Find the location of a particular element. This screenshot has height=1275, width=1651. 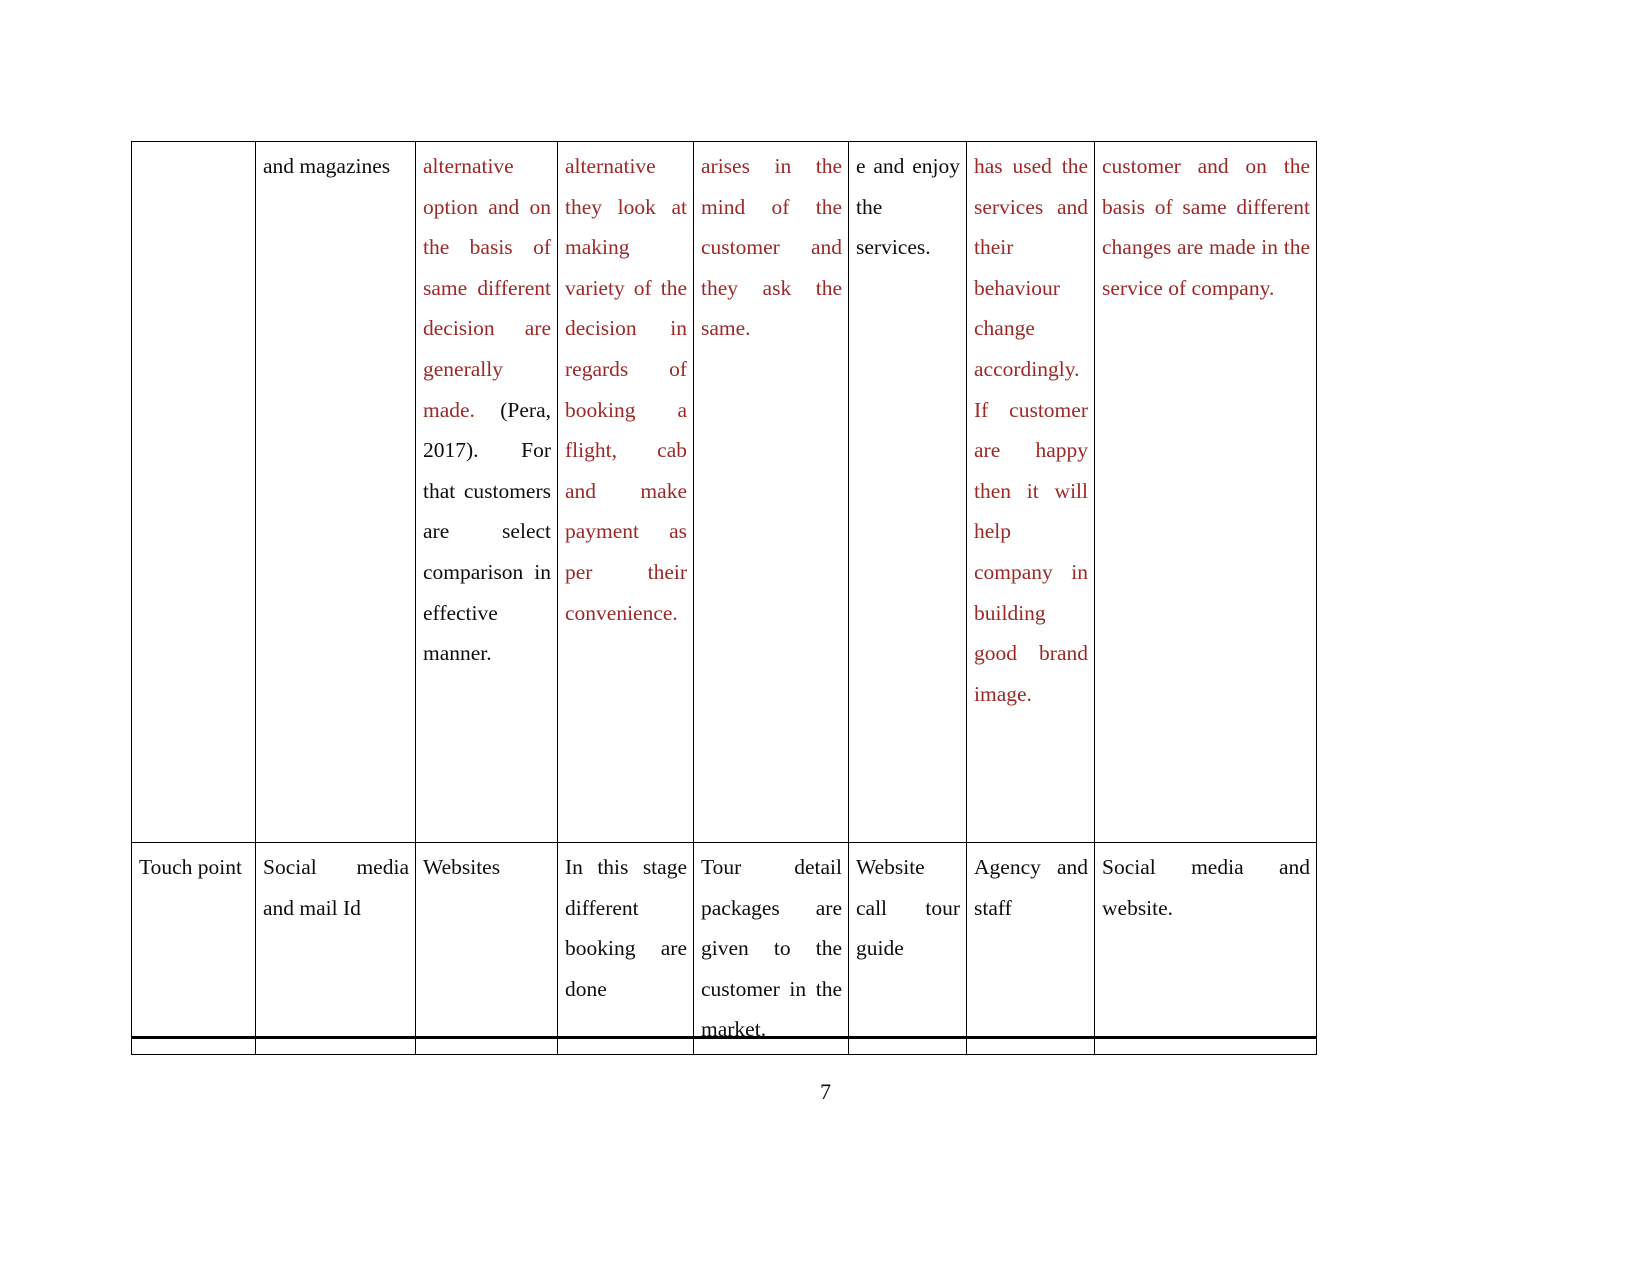

cell-r2-c3: Websites is located at coordinates (486, 948).